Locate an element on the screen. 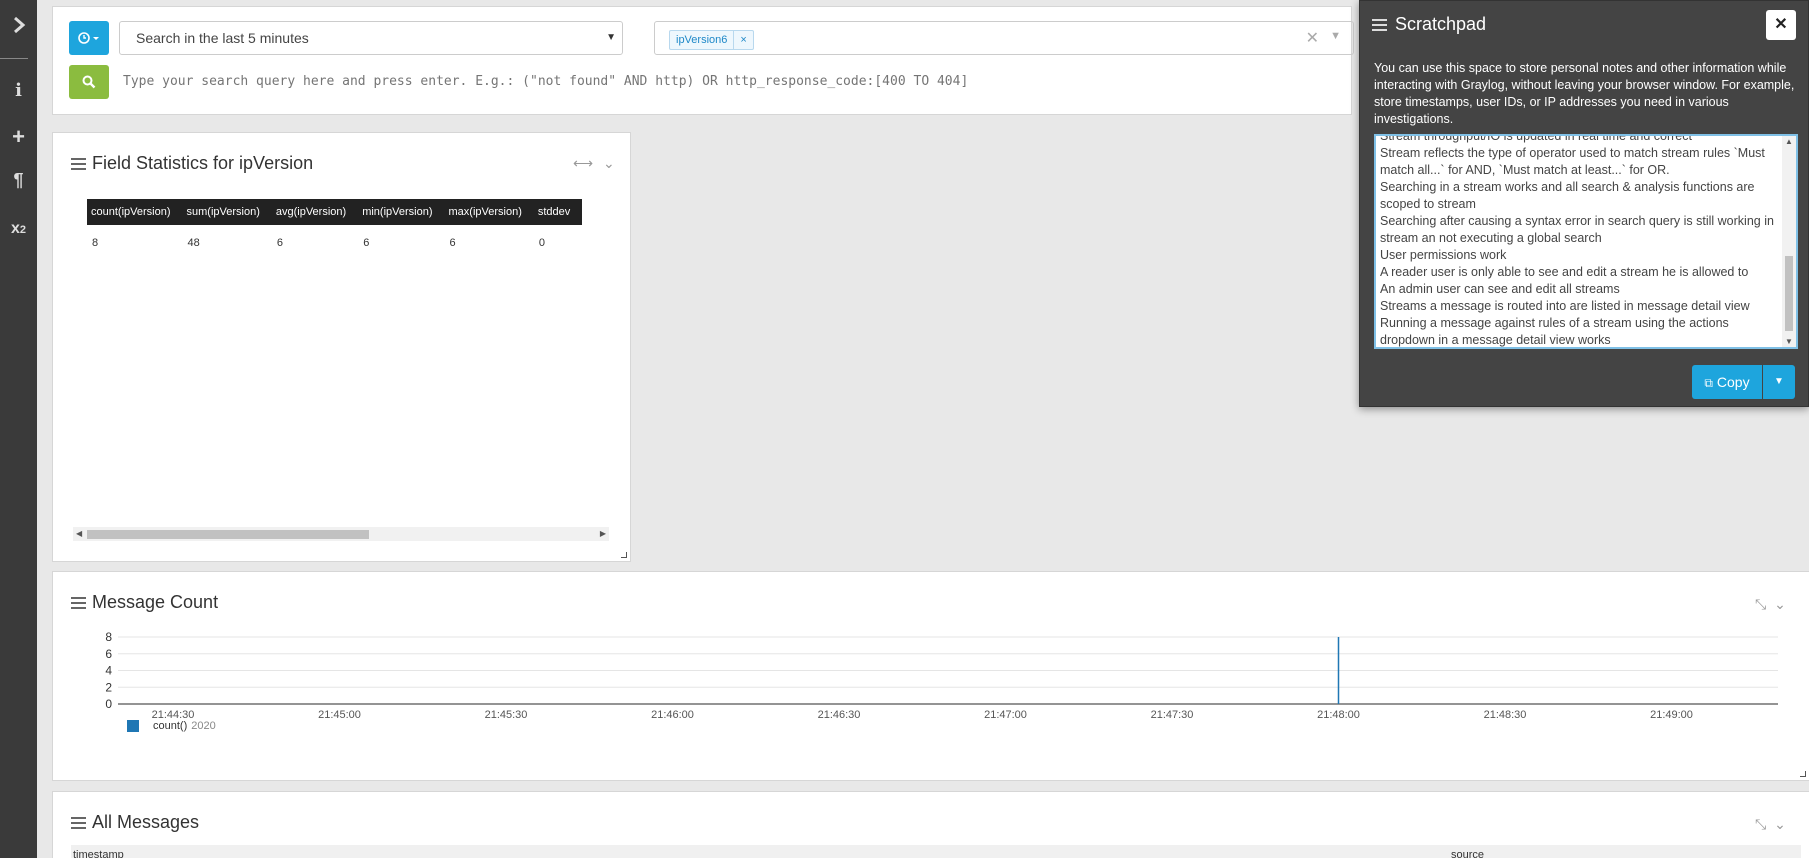 This screenshot has width=1809, height=858. y-tick-label: 8 is located at coordinates (108, 637).